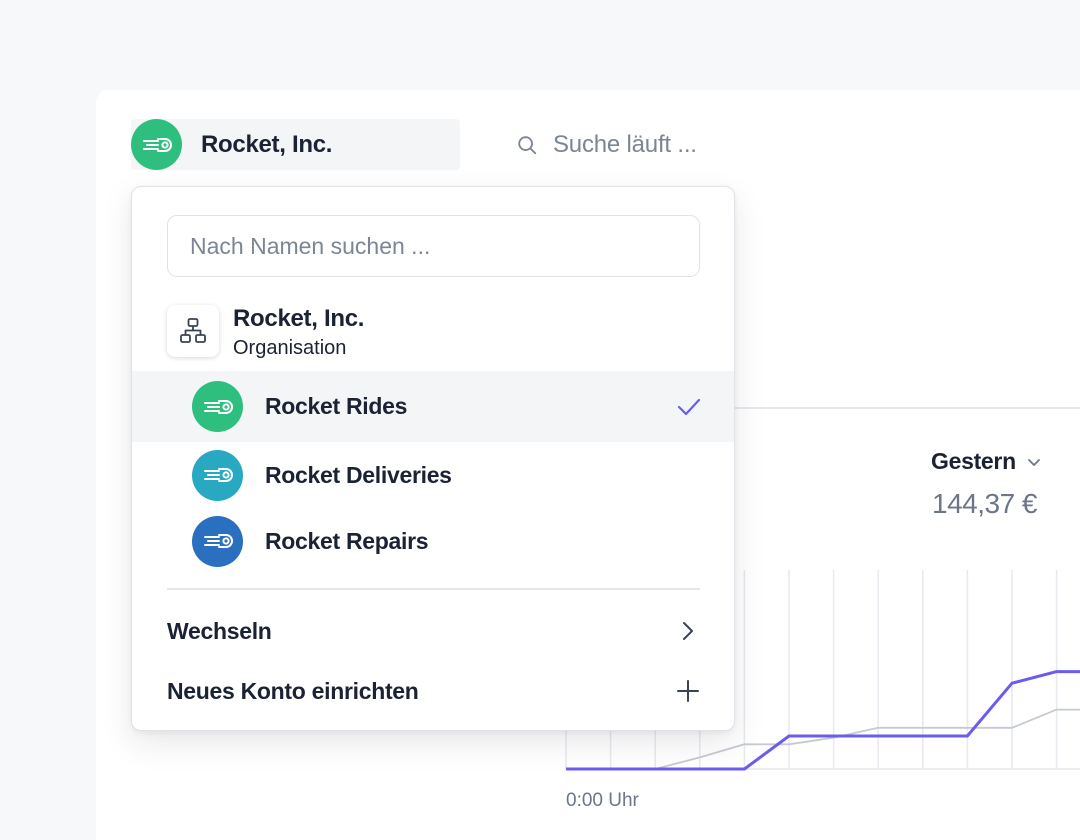  What do you see at coordinates (973, 461) in the screenshot?
I see `period-label: Gestern` at bounding box center [973, 461].